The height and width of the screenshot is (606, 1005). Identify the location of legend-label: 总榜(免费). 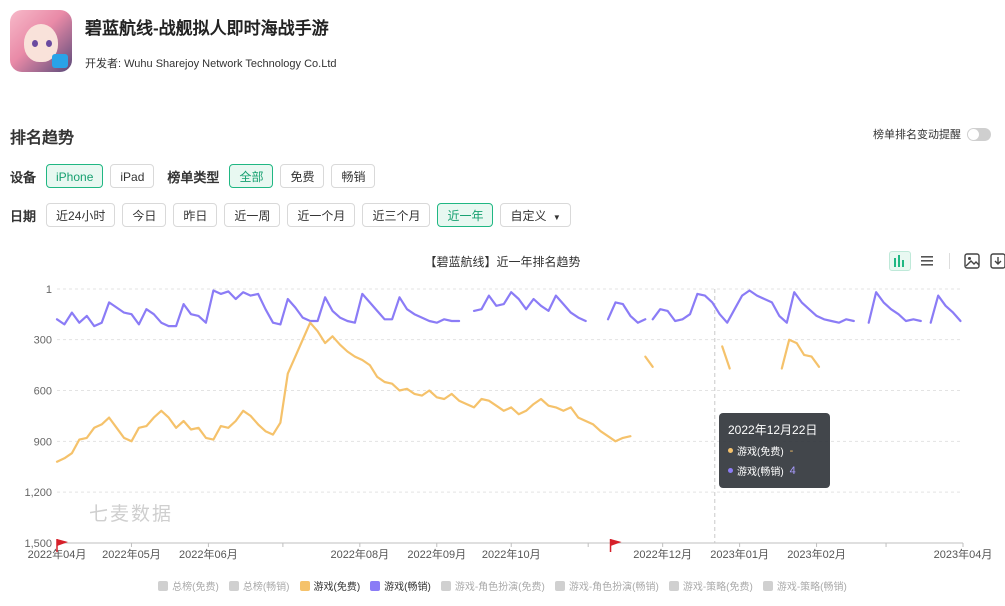
(195, 587).